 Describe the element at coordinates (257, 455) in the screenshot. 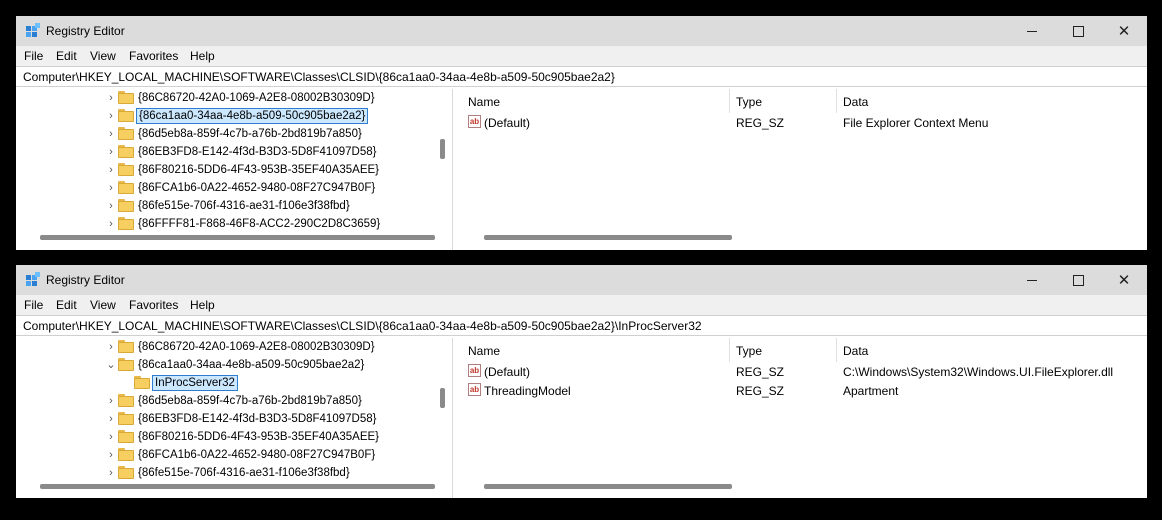

I see `tree-item-label: {86FCA1b6-0A22-4652-9480-08F27C947B0F}` at that location.